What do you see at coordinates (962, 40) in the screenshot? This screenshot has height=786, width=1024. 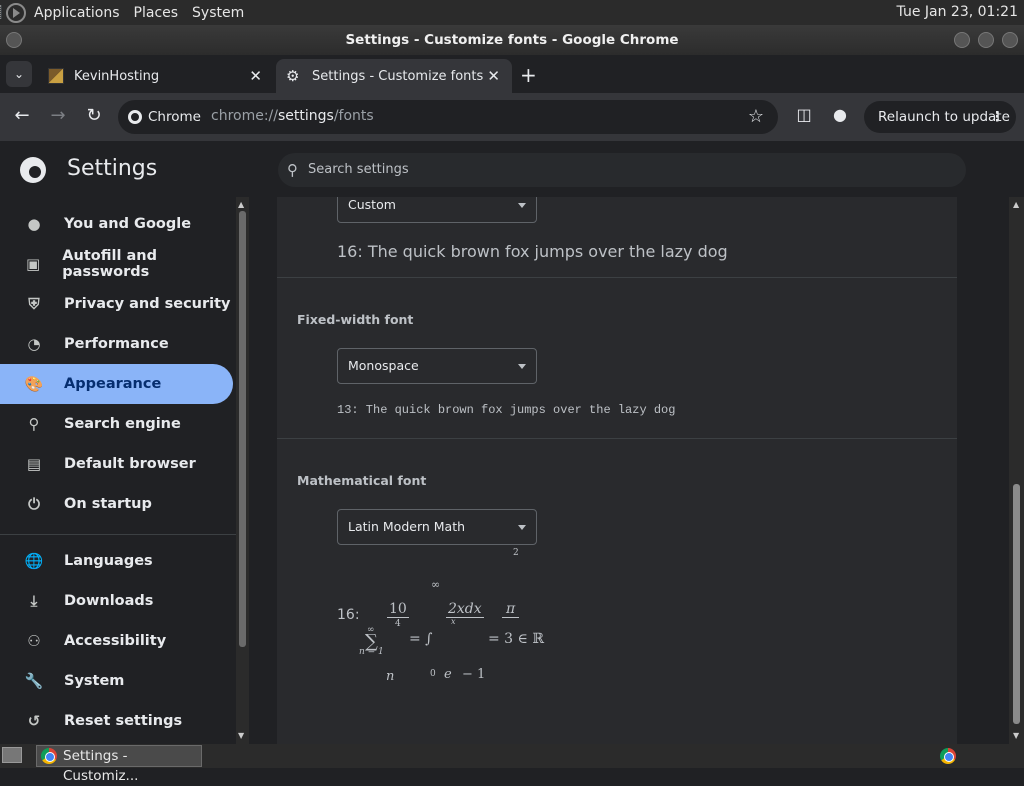 I see `minimize-icon` at bounding box center [962, 40].